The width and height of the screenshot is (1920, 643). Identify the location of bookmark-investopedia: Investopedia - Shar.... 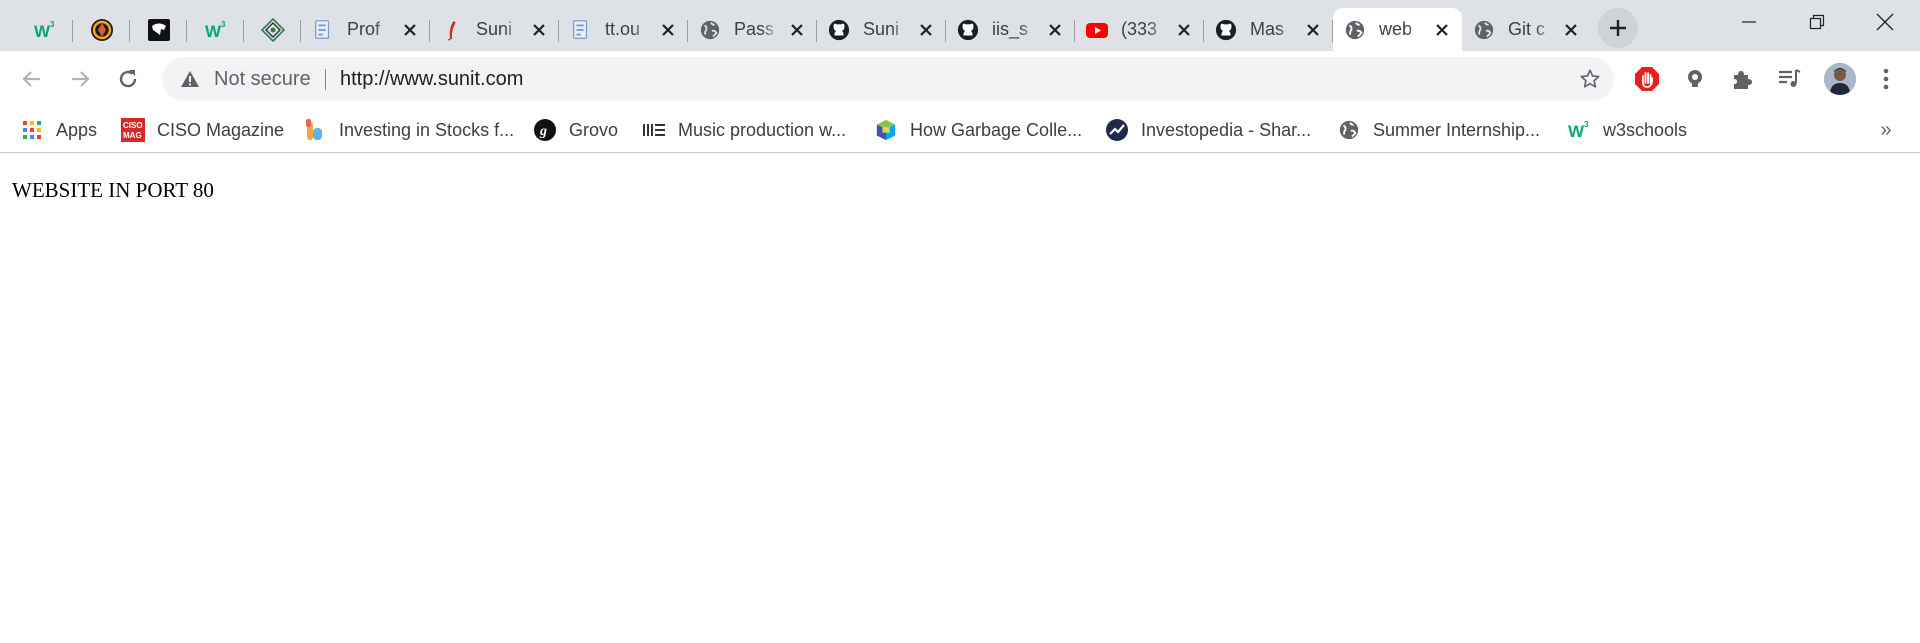
(1208, 130).